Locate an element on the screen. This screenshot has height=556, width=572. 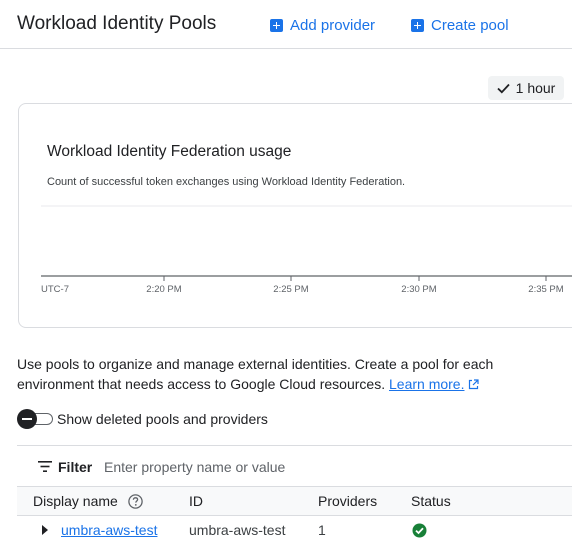
check-circle-icon is located at coordinates (419, 530).